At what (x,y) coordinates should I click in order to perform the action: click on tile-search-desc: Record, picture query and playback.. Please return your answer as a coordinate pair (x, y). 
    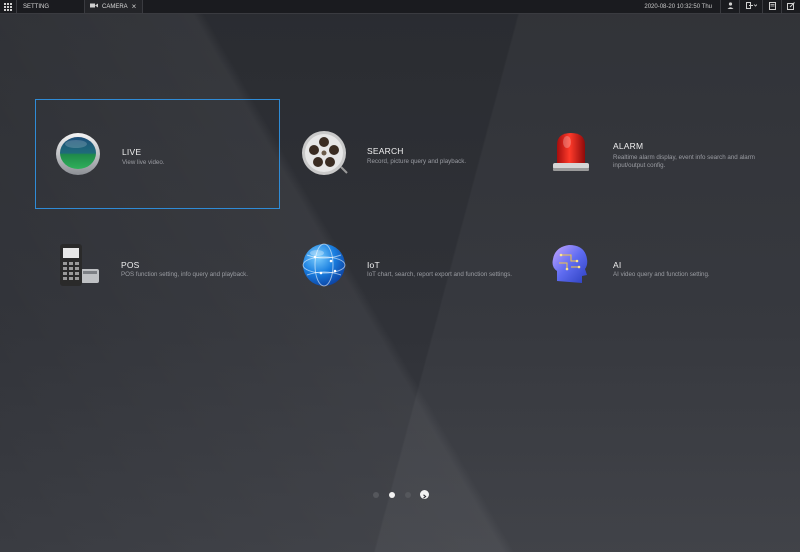
    Looking at the image, I should click on (417, 161).